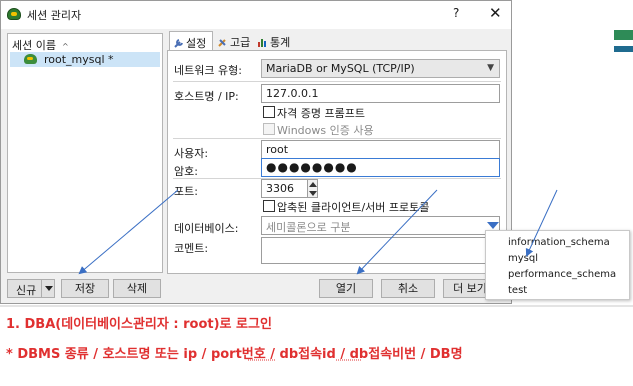  What do you see at coordinates (191, 153) in the screenshot?
I see `user-label: 사용자:` at bounding box center [191, 153].